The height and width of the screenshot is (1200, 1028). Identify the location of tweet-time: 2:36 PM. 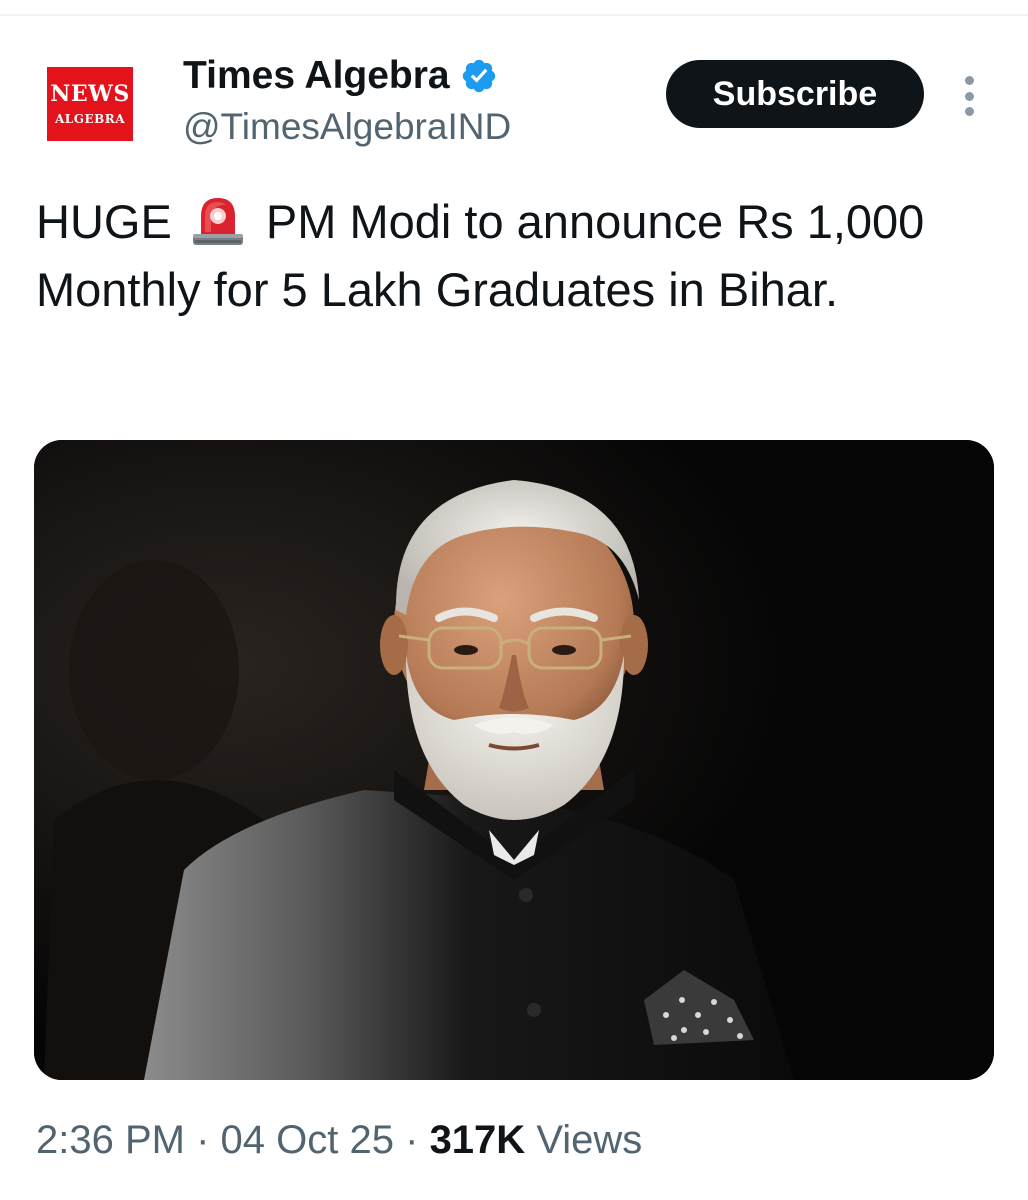
(110, 1140).